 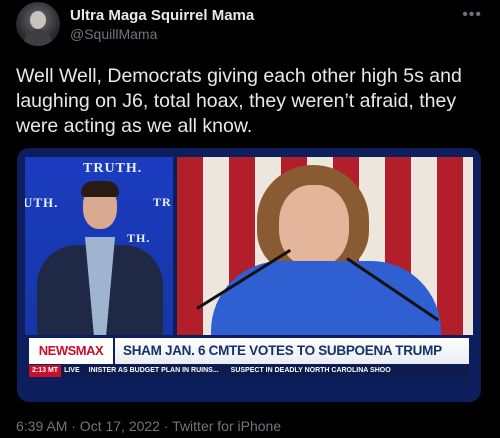 I want to click on author-handle: @SquillMama, so click(x=113, y=34).